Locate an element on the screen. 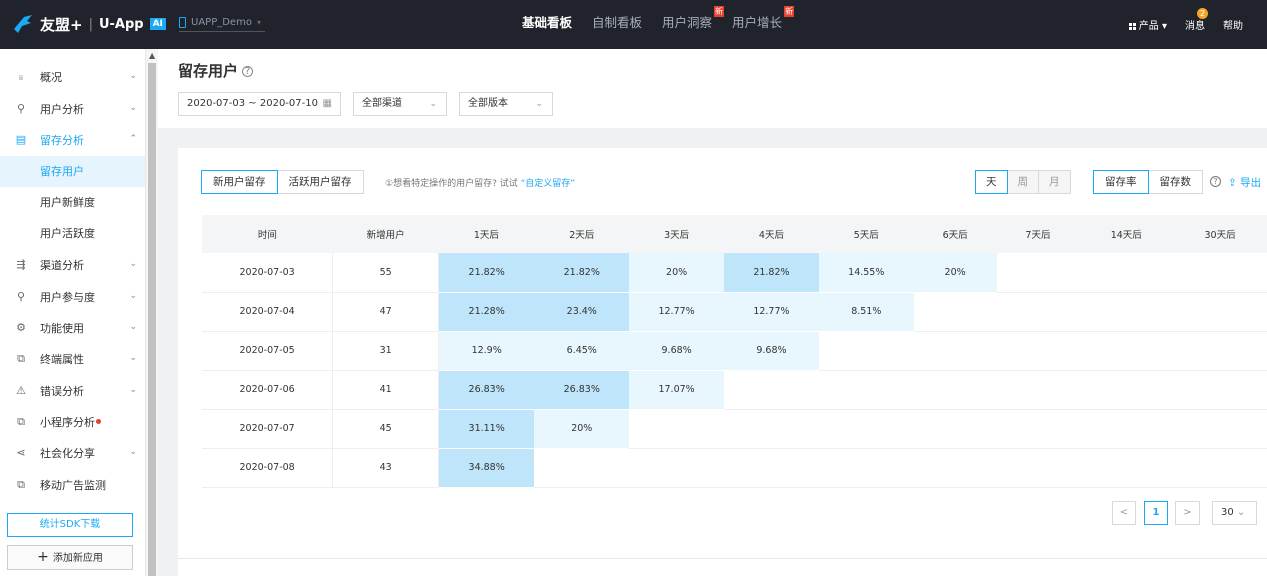  add-app-button: + 添加新应用 is located at coordinates (70, 557).